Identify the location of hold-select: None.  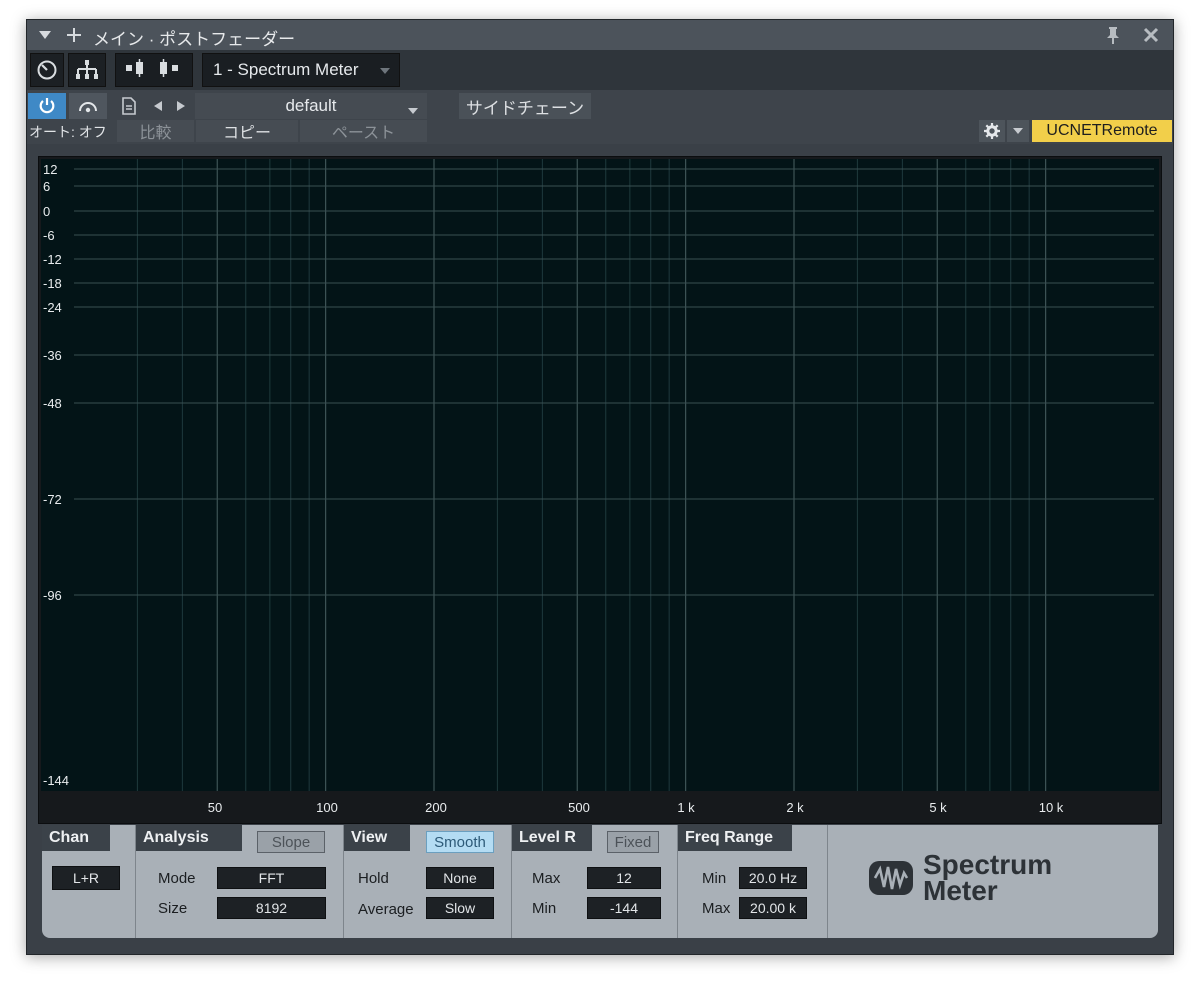
(460, 878).